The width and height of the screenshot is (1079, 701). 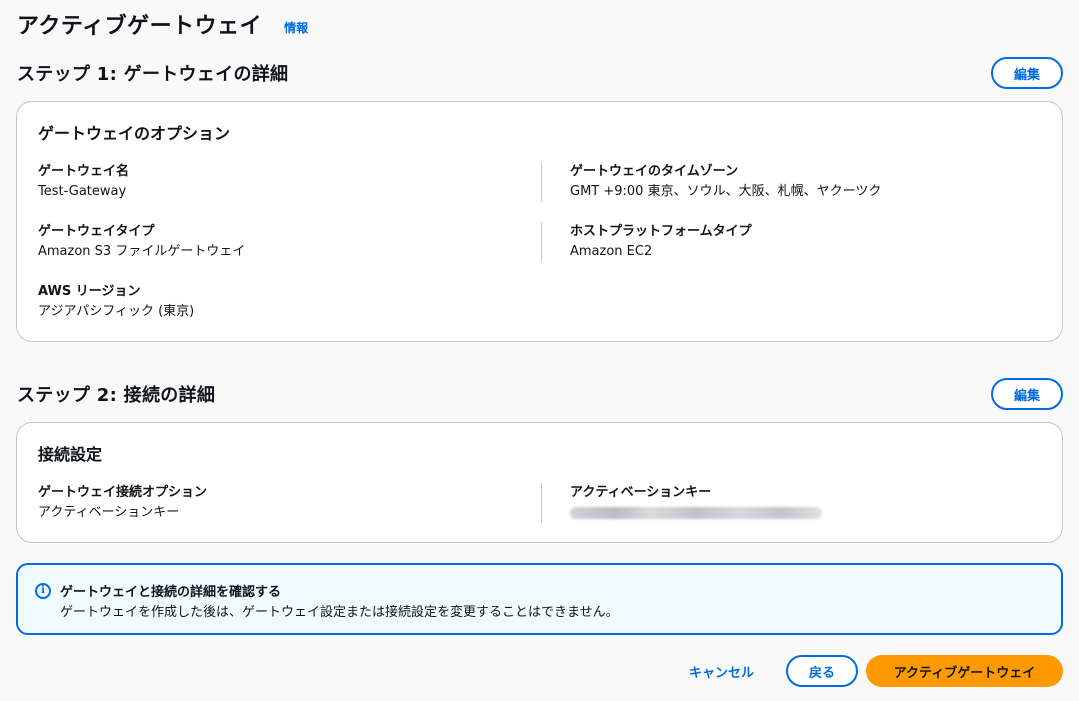 I want to click on activation-key-value-redacted, so click(x=696, y=513).